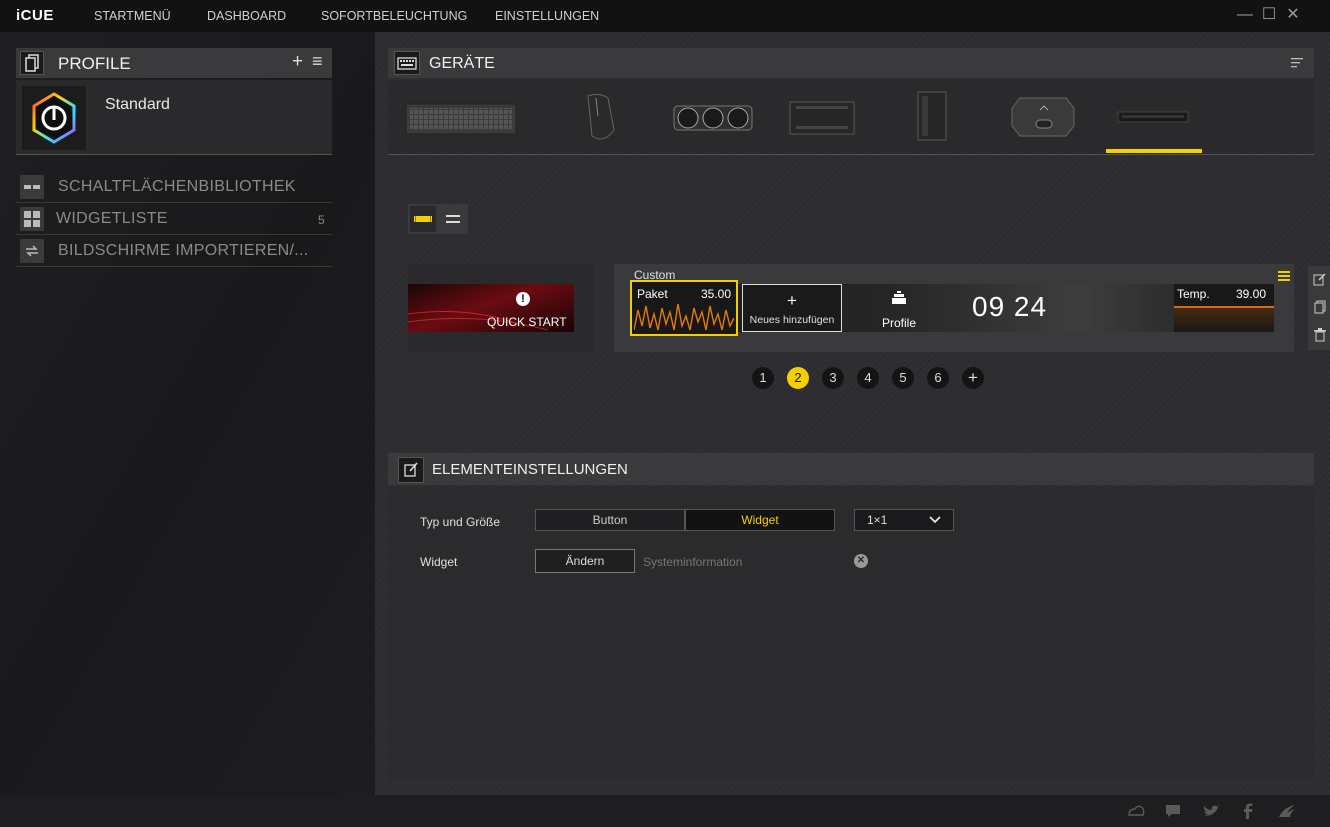  What do you see at coordinates (903, 378) in the screenshot?
I see `page-5-button: 5` at bounding box center [903, 378].